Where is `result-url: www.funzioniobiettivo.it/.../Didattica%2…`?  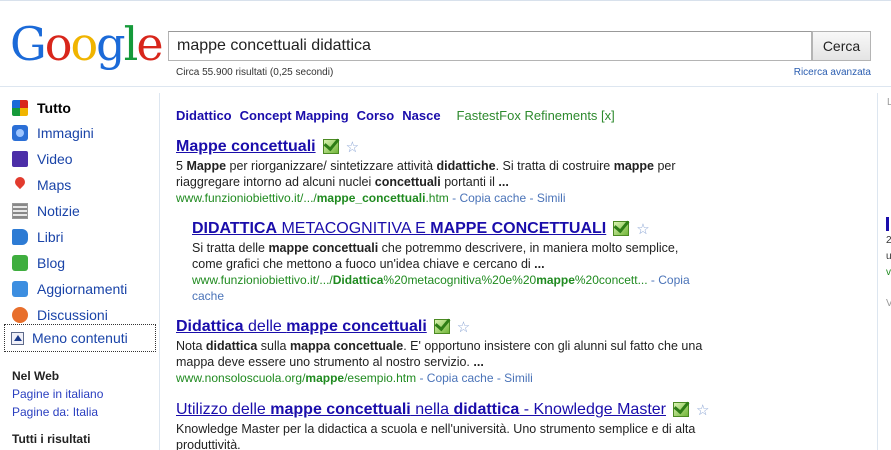 result-url: www.funzioniobiettivo.it/.../Didattica%2… is located at coordinates (420, 280).